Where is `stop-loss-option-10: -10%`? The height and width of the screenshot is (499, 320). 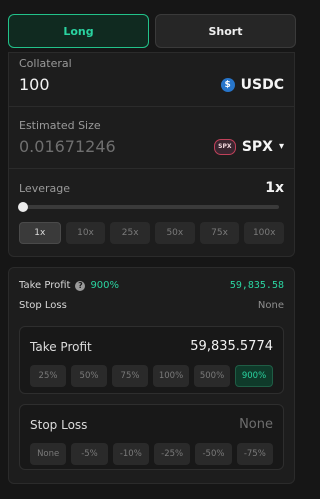 stop-loss-option-10: -10% is located at coordinates (130, 454).